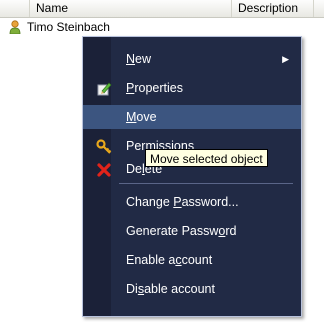 The width and height of the screenshot is (324, 322). I want to click on row-name: Timo Steinbach, so click(68, 27).